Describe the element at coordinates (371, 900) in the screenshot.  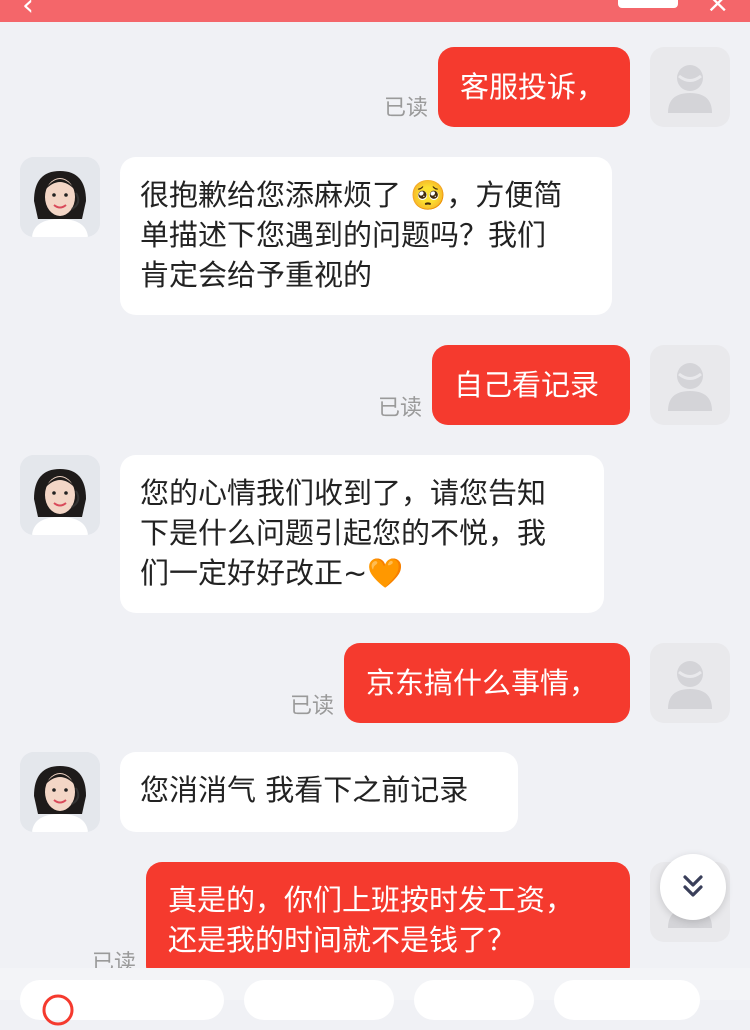
I see `message-line: 真是的，你们上班按时发工资，` at that location.